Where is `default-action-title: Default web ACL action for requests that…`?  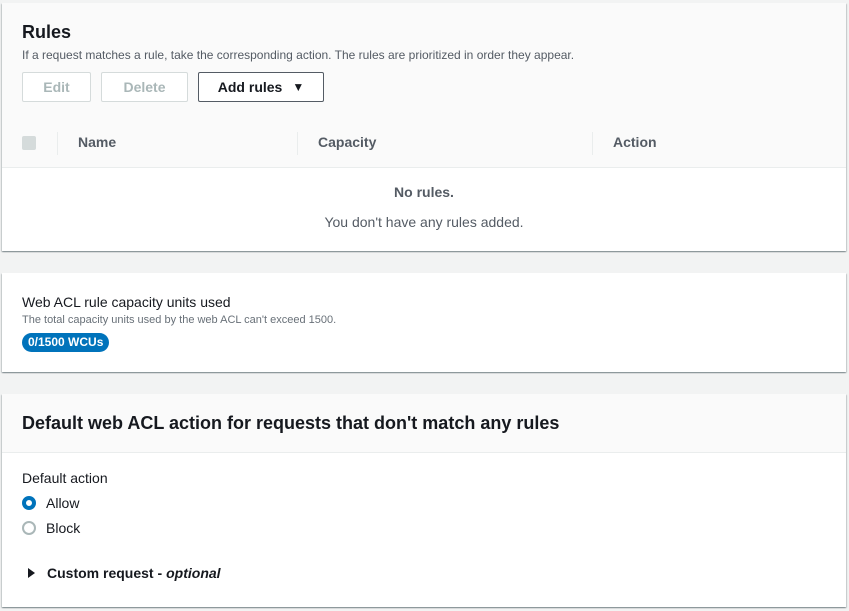
default-action-title: Default web ACL action for requests that… is located at coordinates (291, 423).